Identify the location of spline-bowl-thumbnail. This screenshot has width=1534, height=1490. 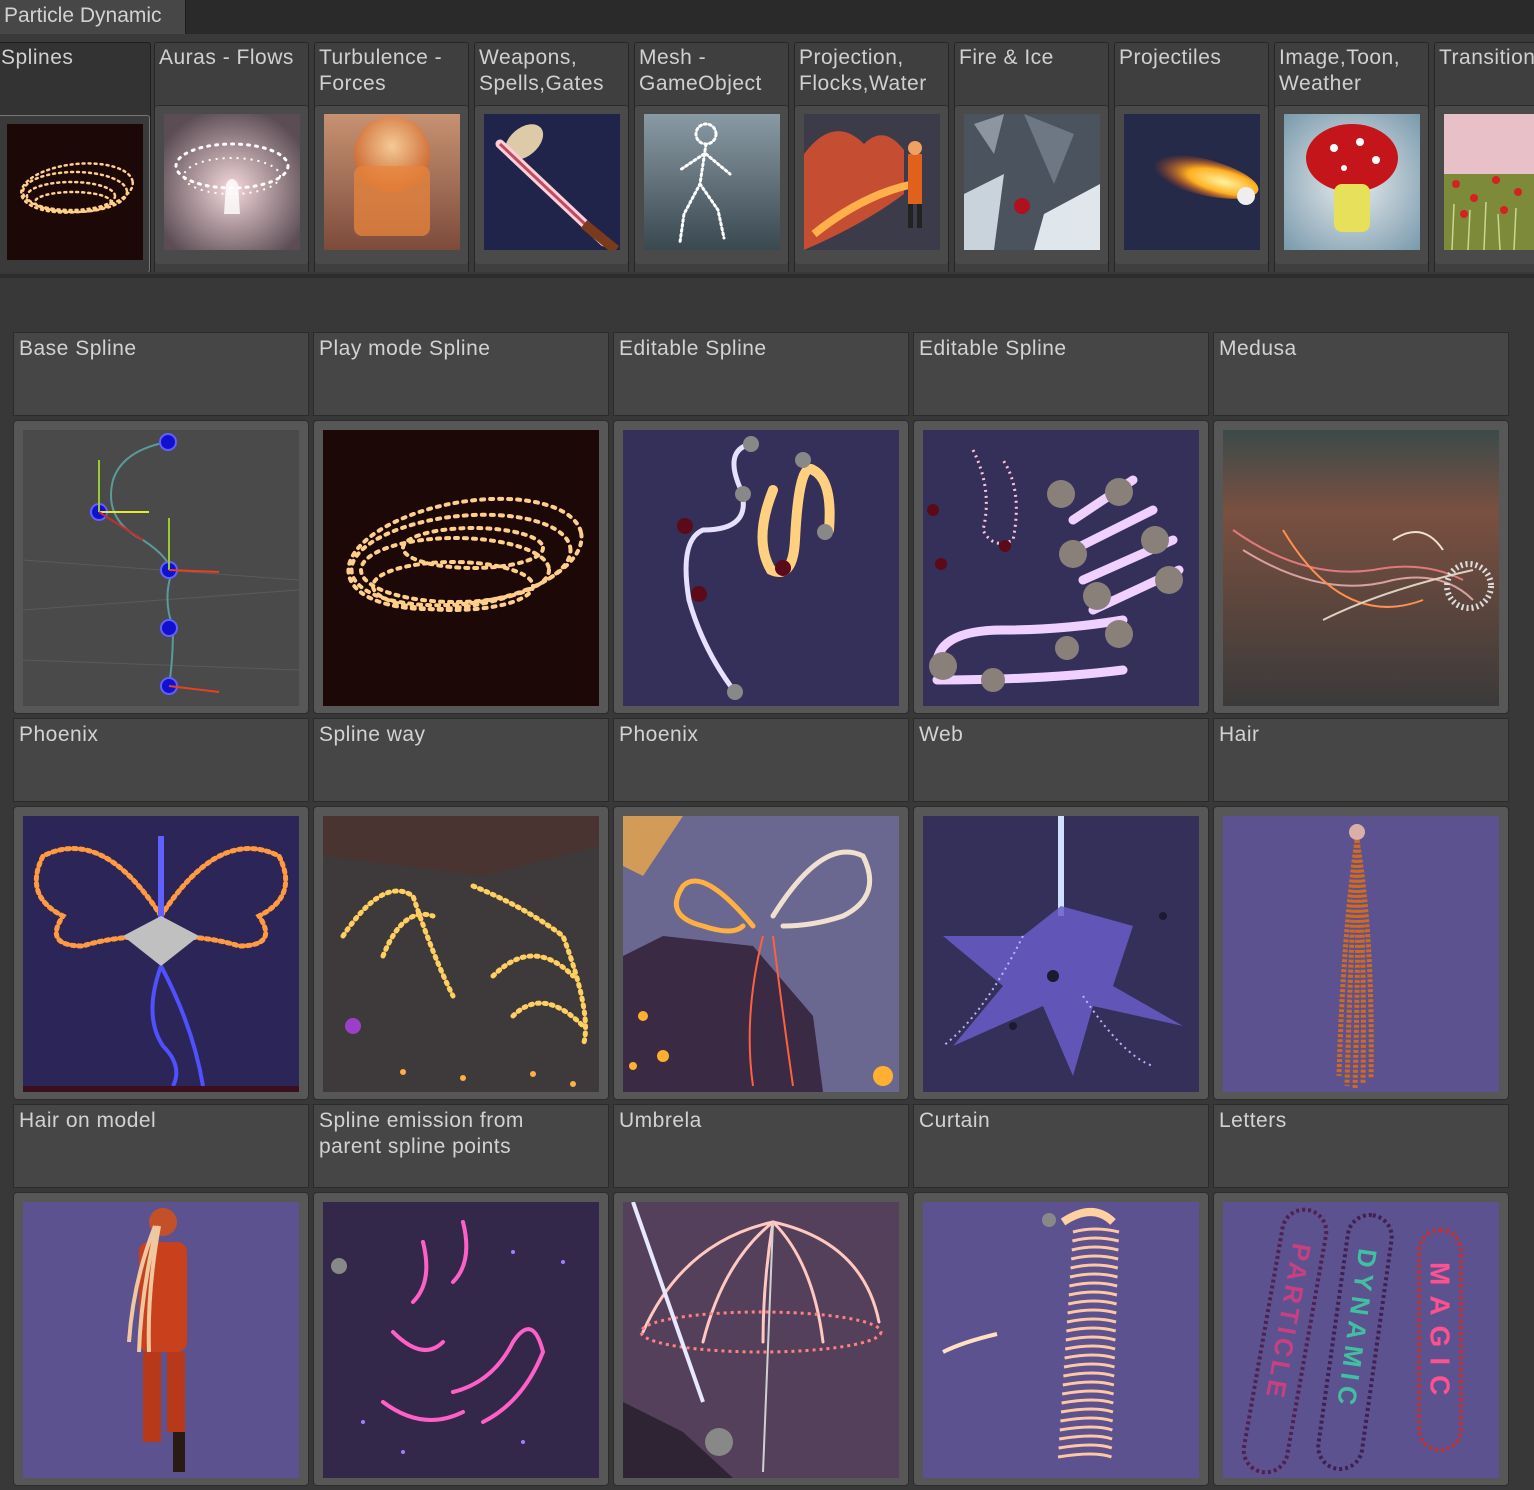
(75, 192).